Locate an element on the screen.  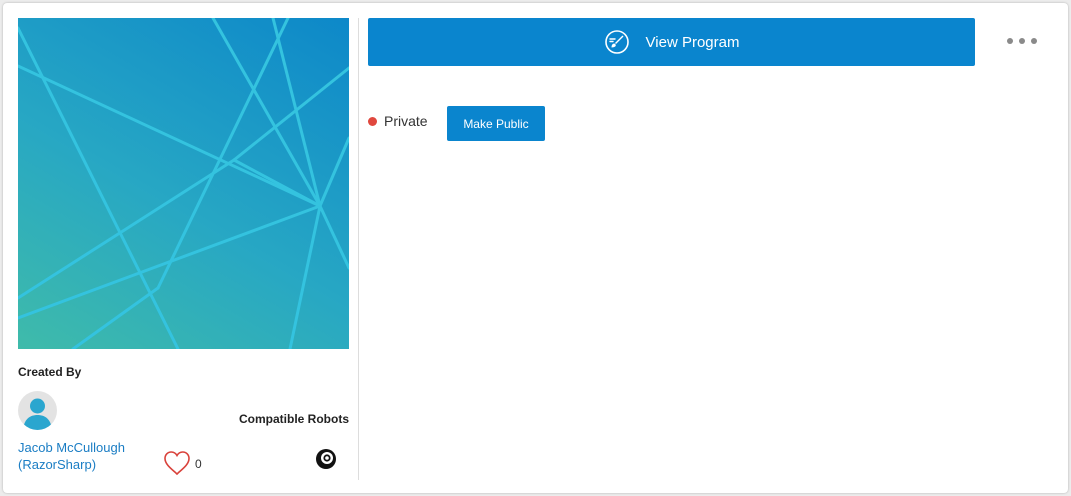
like-count: 0 is located at coordinates (198, 464).